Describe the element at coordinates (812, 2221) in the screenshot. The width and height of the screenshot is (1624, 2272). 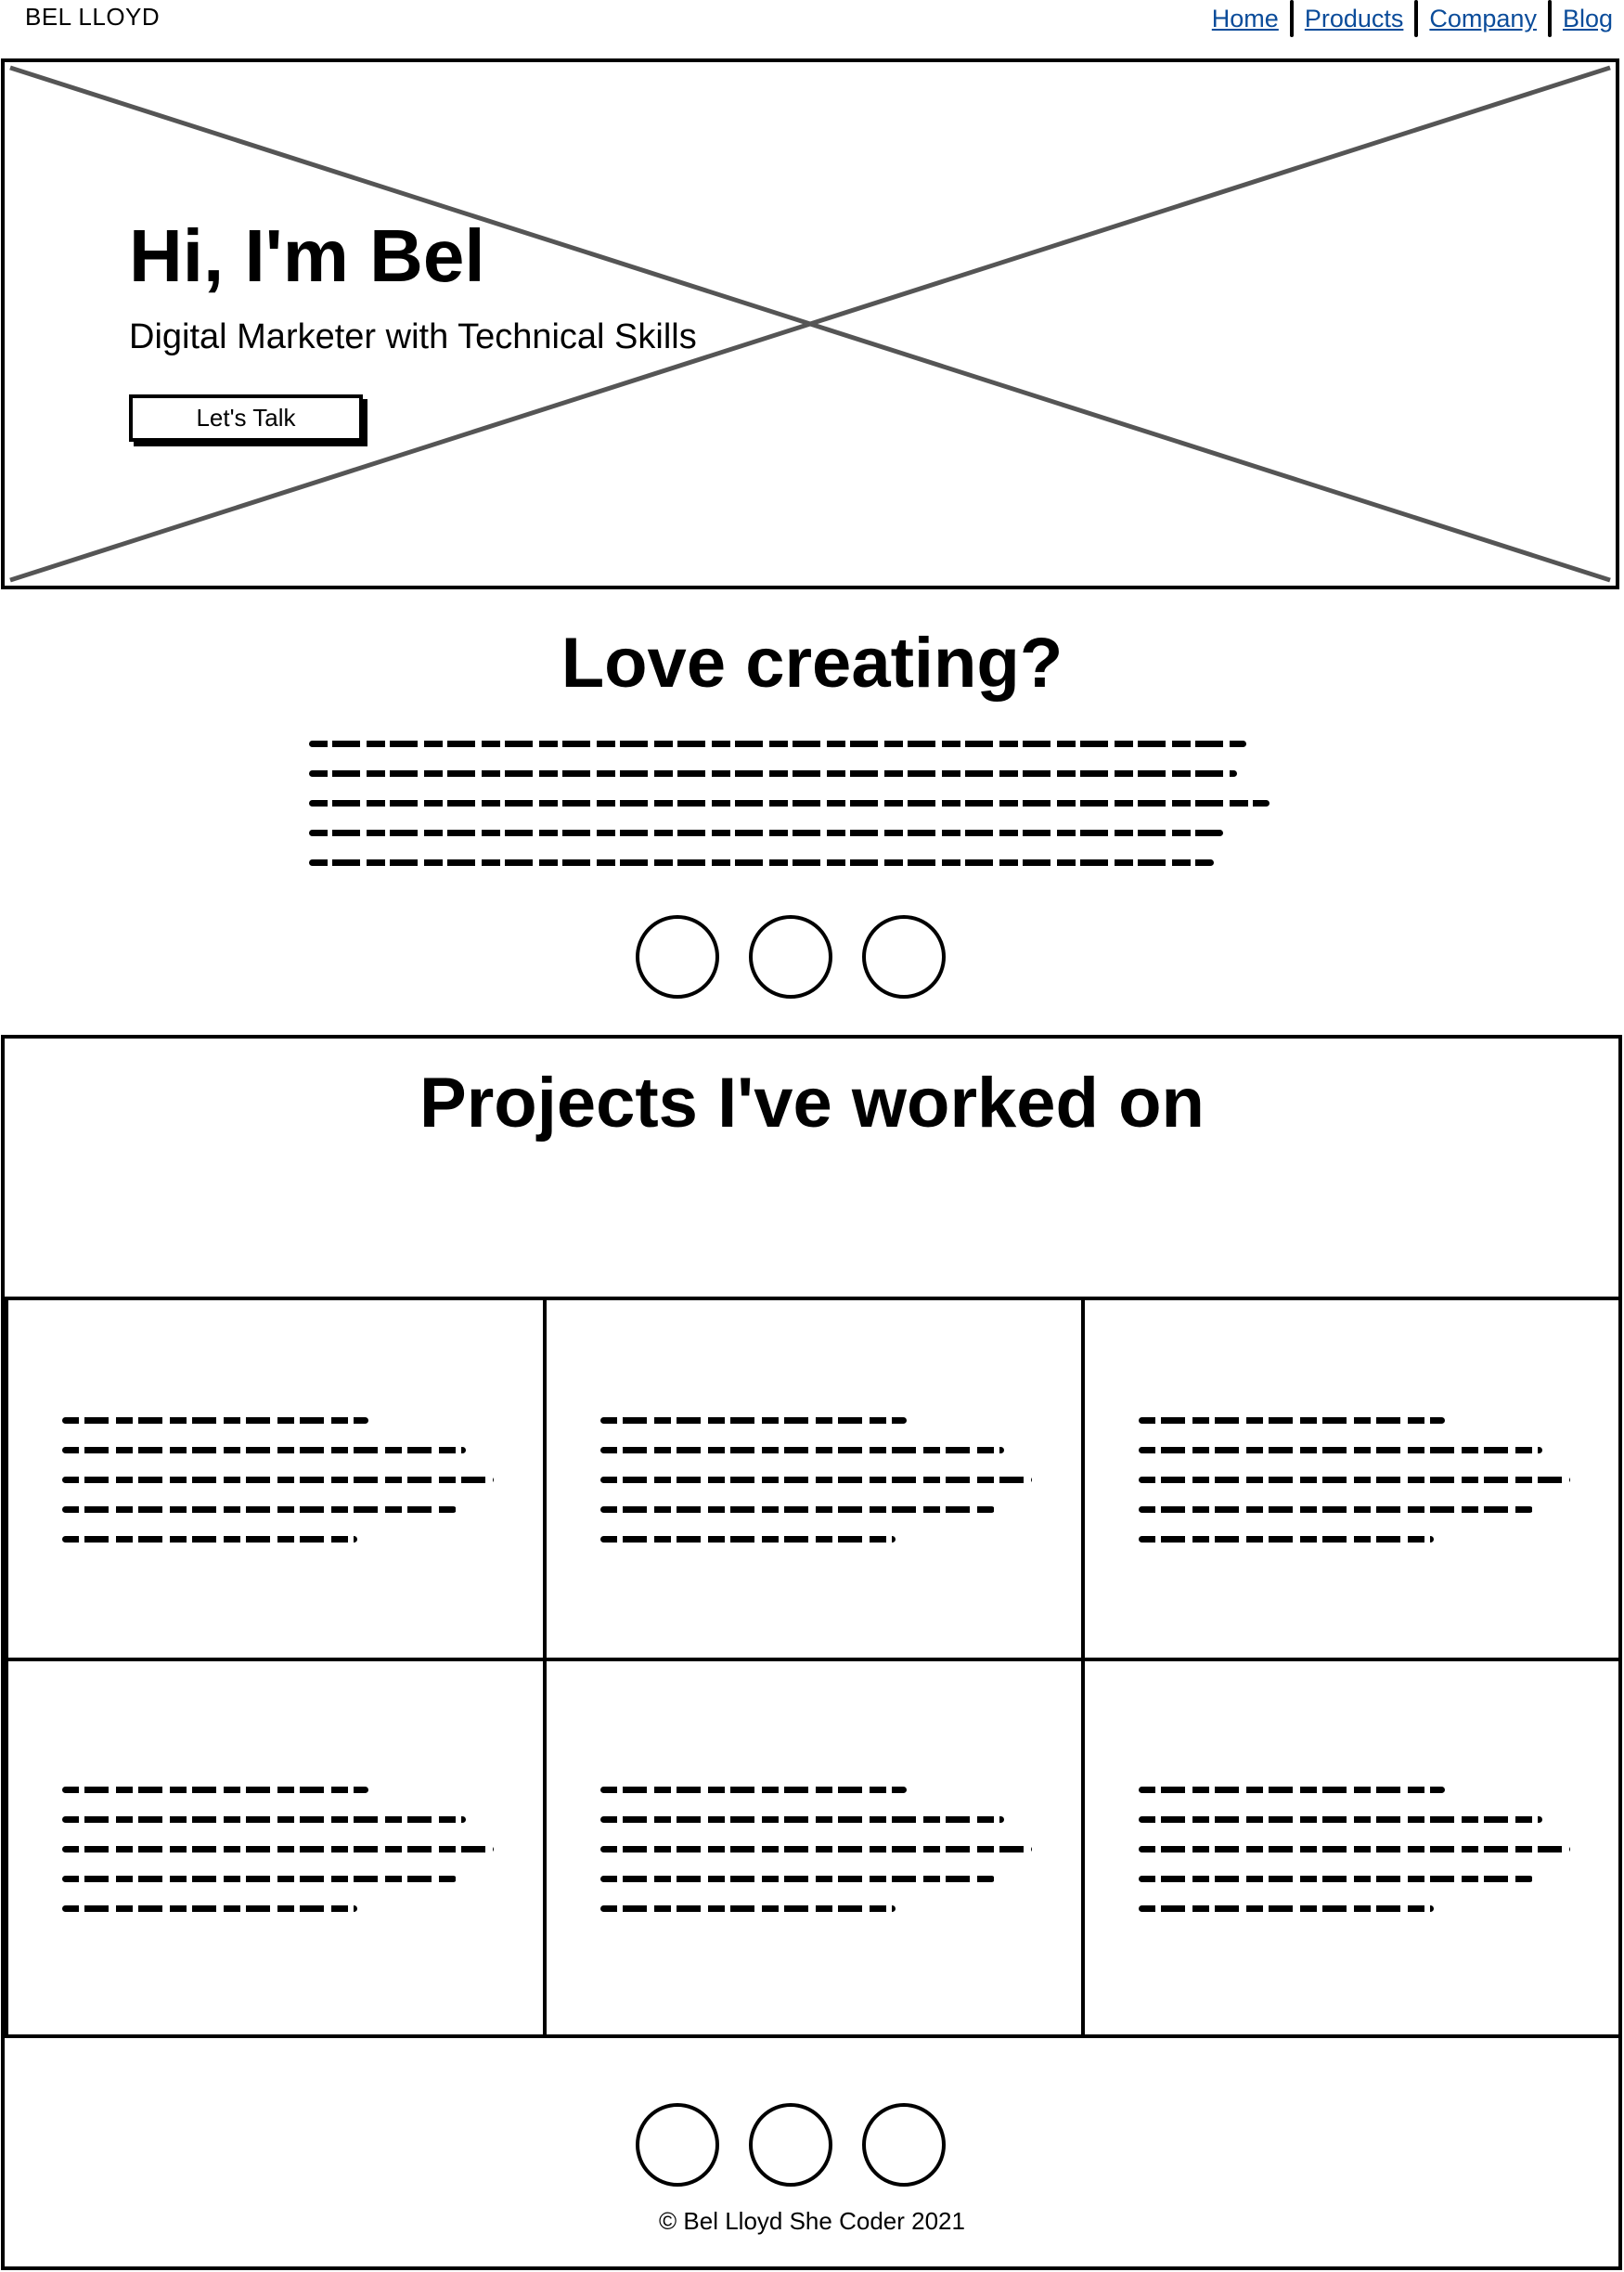
I see `footer-copyright: © Bel Lloyd She Coder 2021` at that location.